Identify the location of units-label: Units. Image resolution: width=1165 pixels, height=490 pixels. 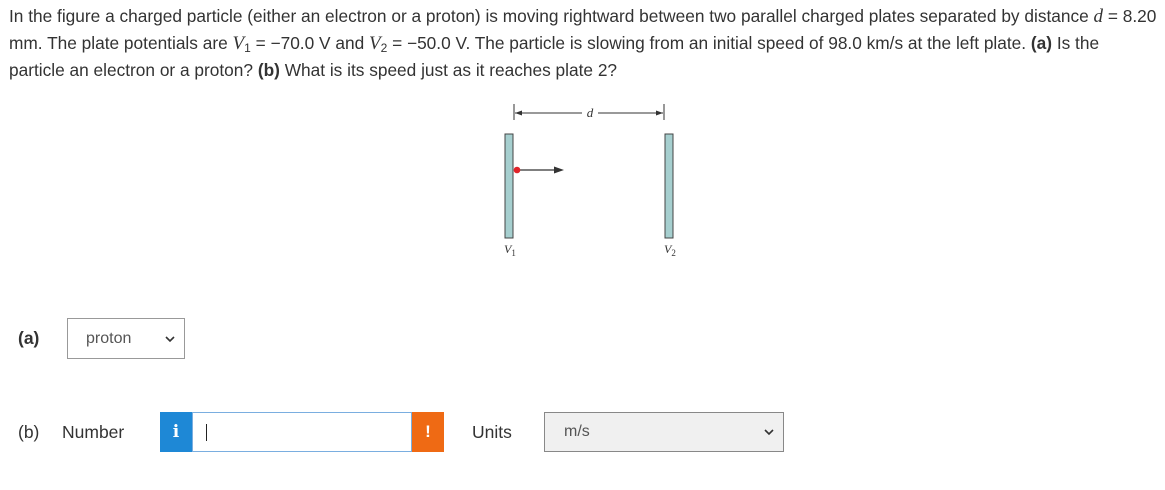
(492, 432).